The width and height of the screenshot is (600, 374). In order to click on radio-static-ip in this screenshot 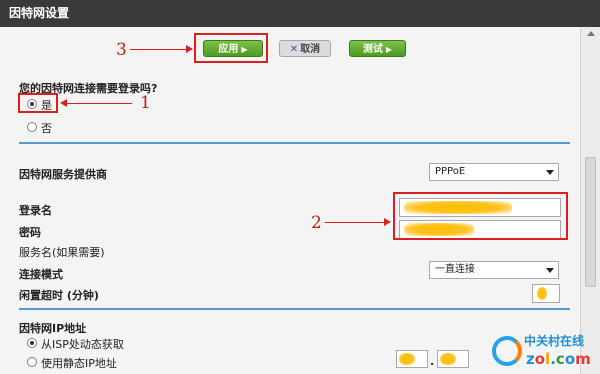, I will do `click(32, 362)`.